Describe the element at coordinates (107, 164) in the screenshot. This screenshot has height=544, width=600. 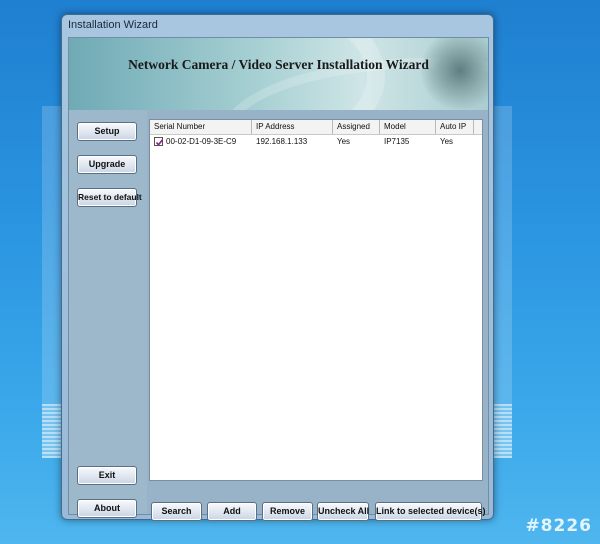
I see `upgrade-button: Upgrade` at that location.